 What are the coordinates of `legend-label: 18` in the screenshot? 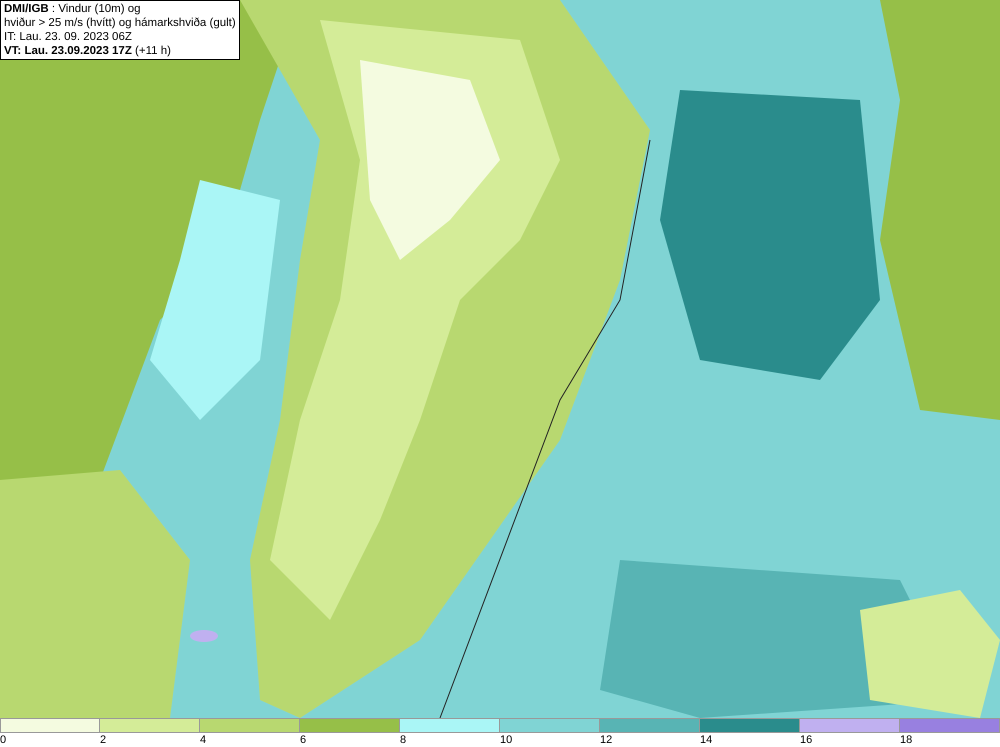 It's located at (906, 740).